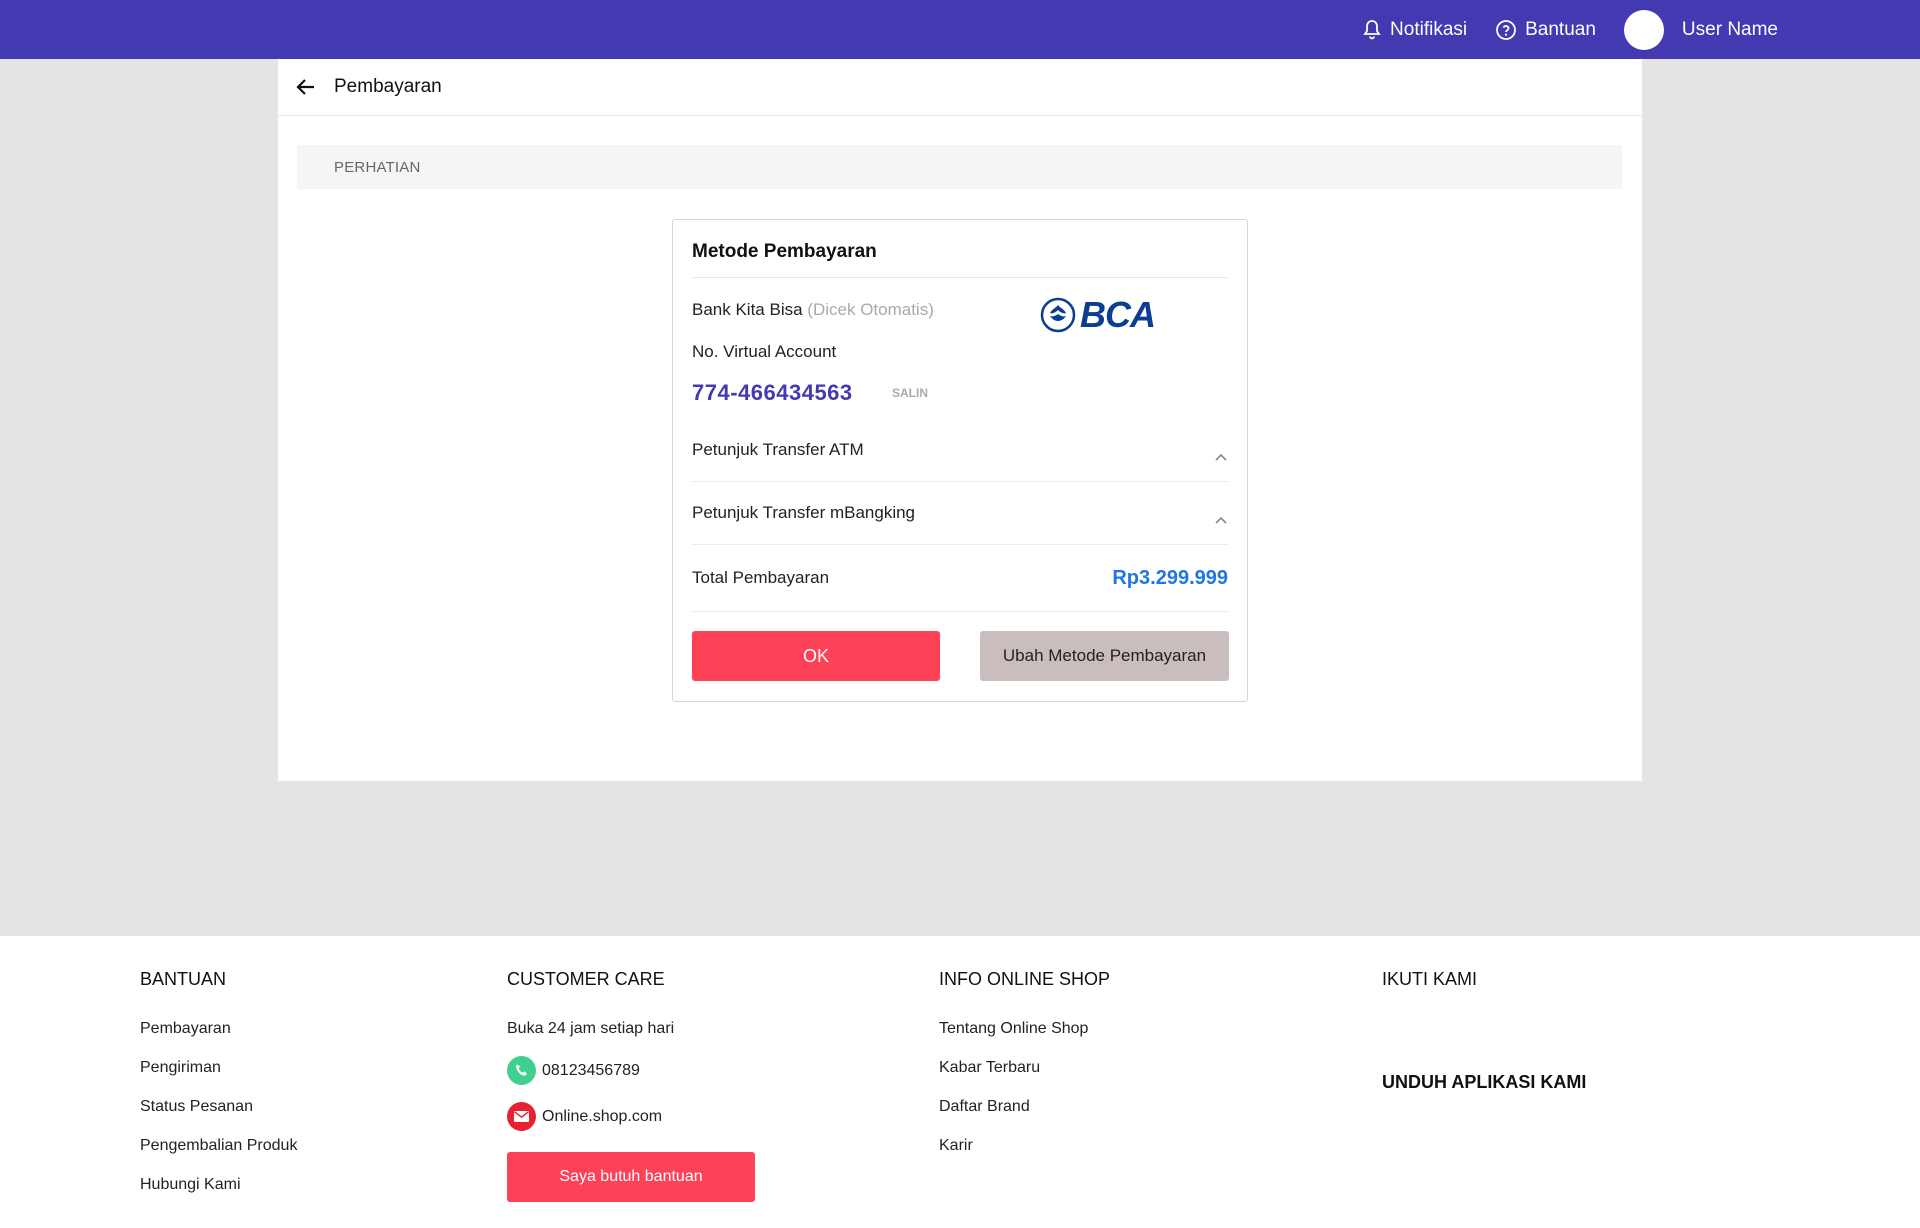 This screenshot has height=1228, width=1920. I want to click on phone-number: 08123456789, so click(591, 1070).